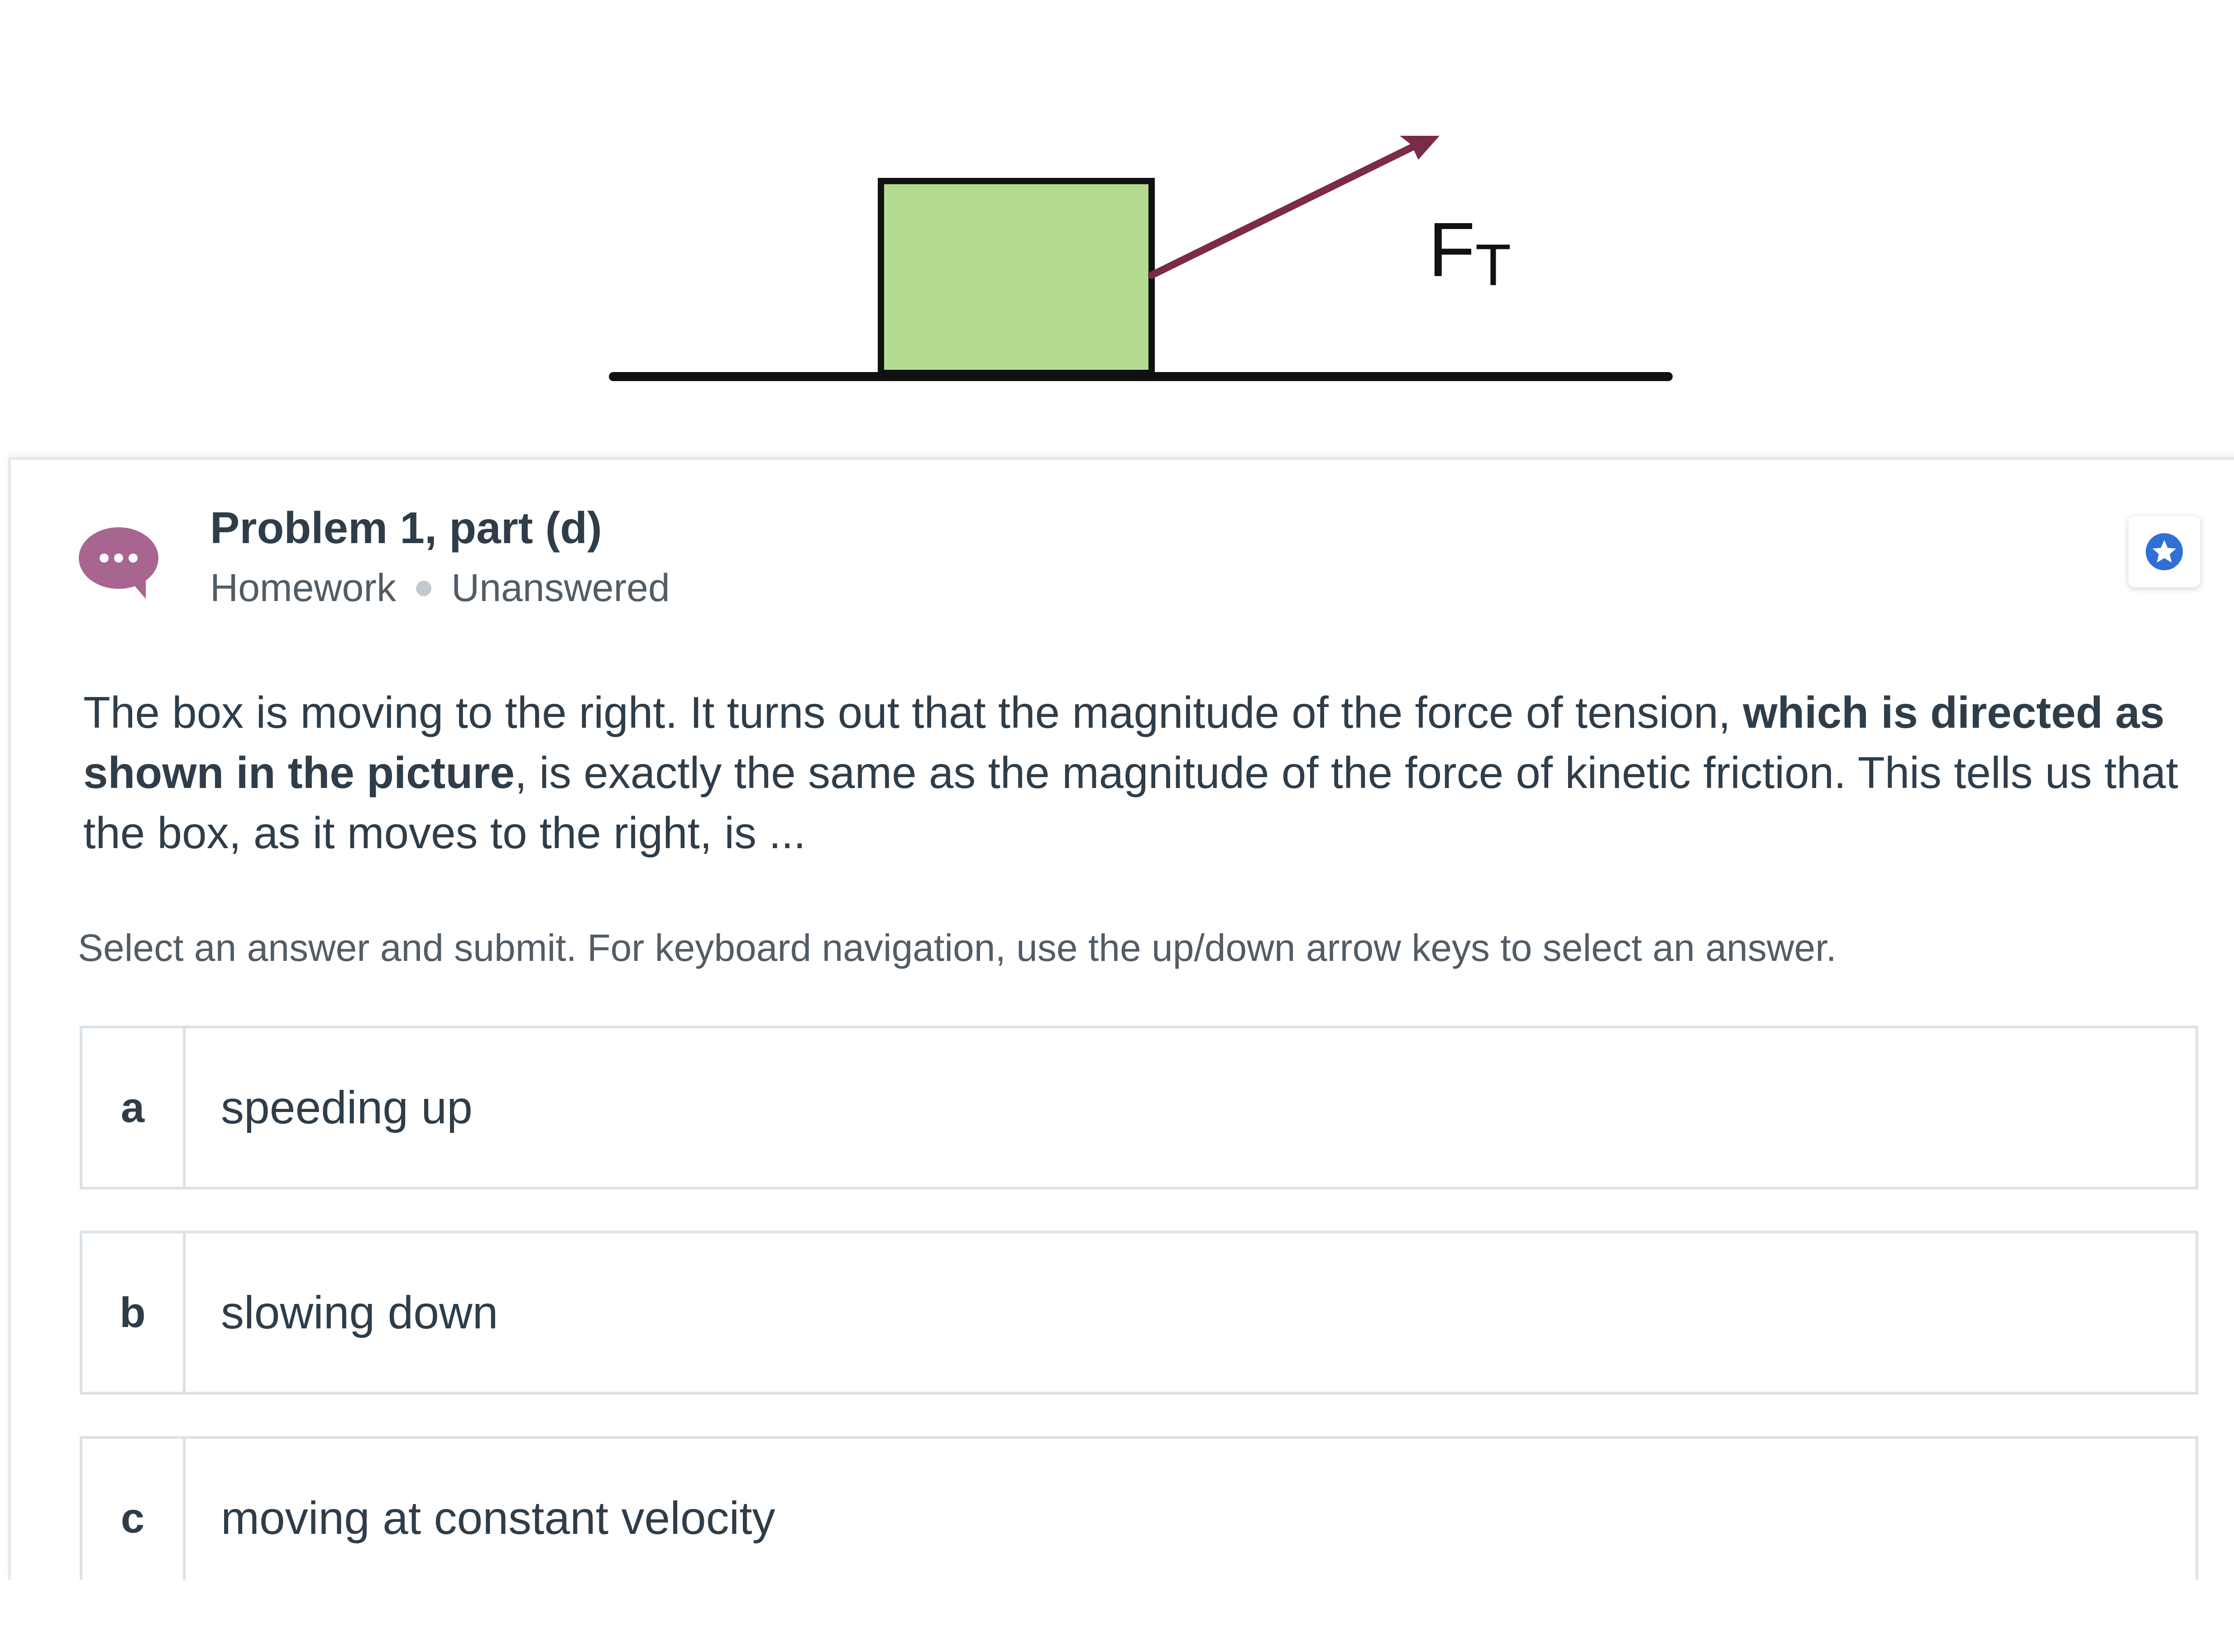 This screenshot has height=1652, width=2234. What do you see at coordinates (423, 588) in the screenshot?
I see `separator-dot` at bounding box center [423, 588].